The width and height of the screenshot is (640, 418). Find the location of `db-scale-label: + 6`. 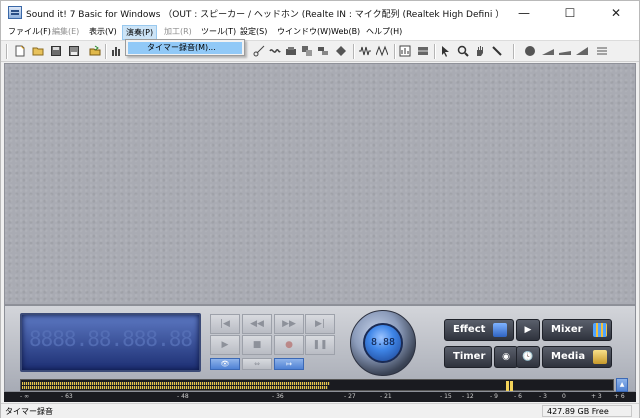

db-scale-label: + 6 is located at coordinates (619, 396).